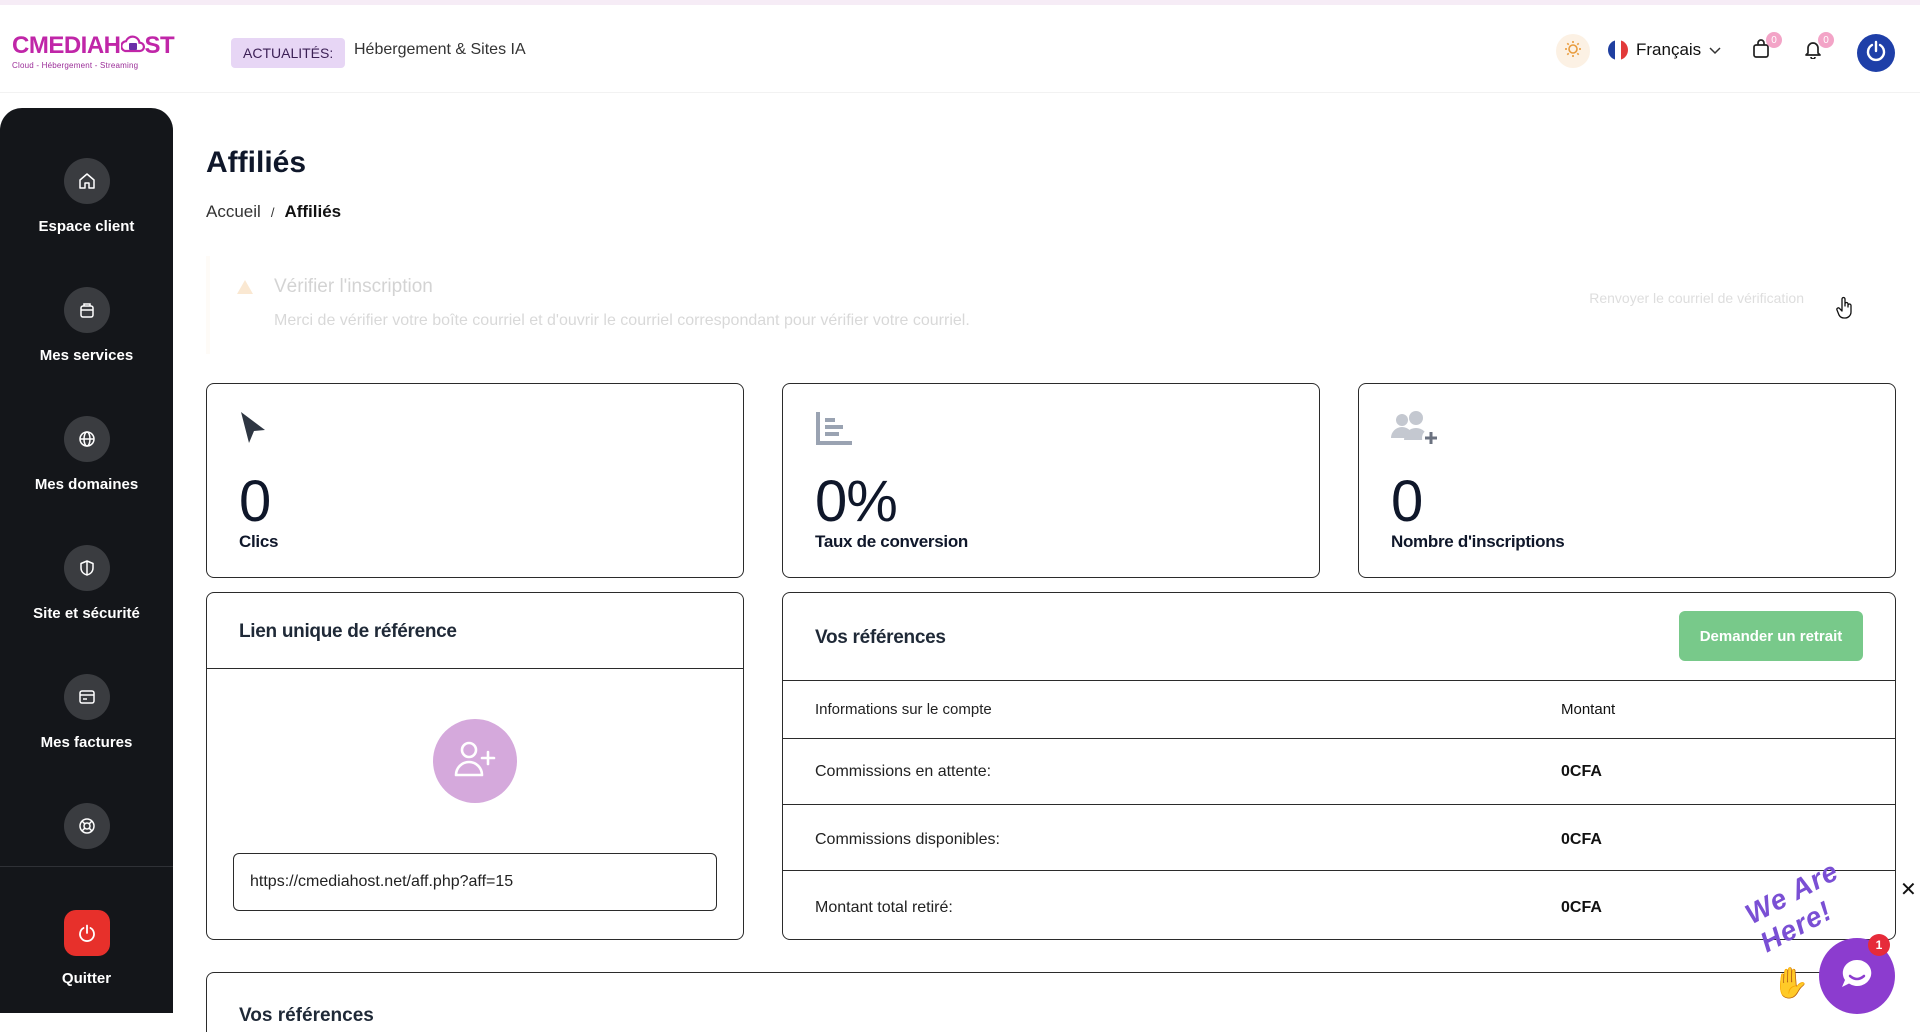 This screenshot has width=1920, height=1032. What do you see at coordinates (86, 568) in the screenshot?
I see `shield-icon` at bounding box center [86, 568].